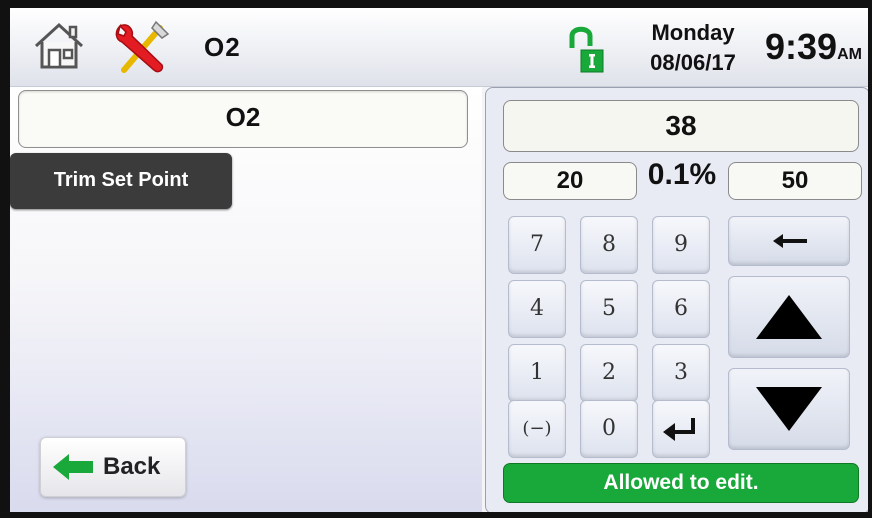  Describe the element at coordinates (801, 46) in the screenshot. I see `time-value: 9:39` at that location.